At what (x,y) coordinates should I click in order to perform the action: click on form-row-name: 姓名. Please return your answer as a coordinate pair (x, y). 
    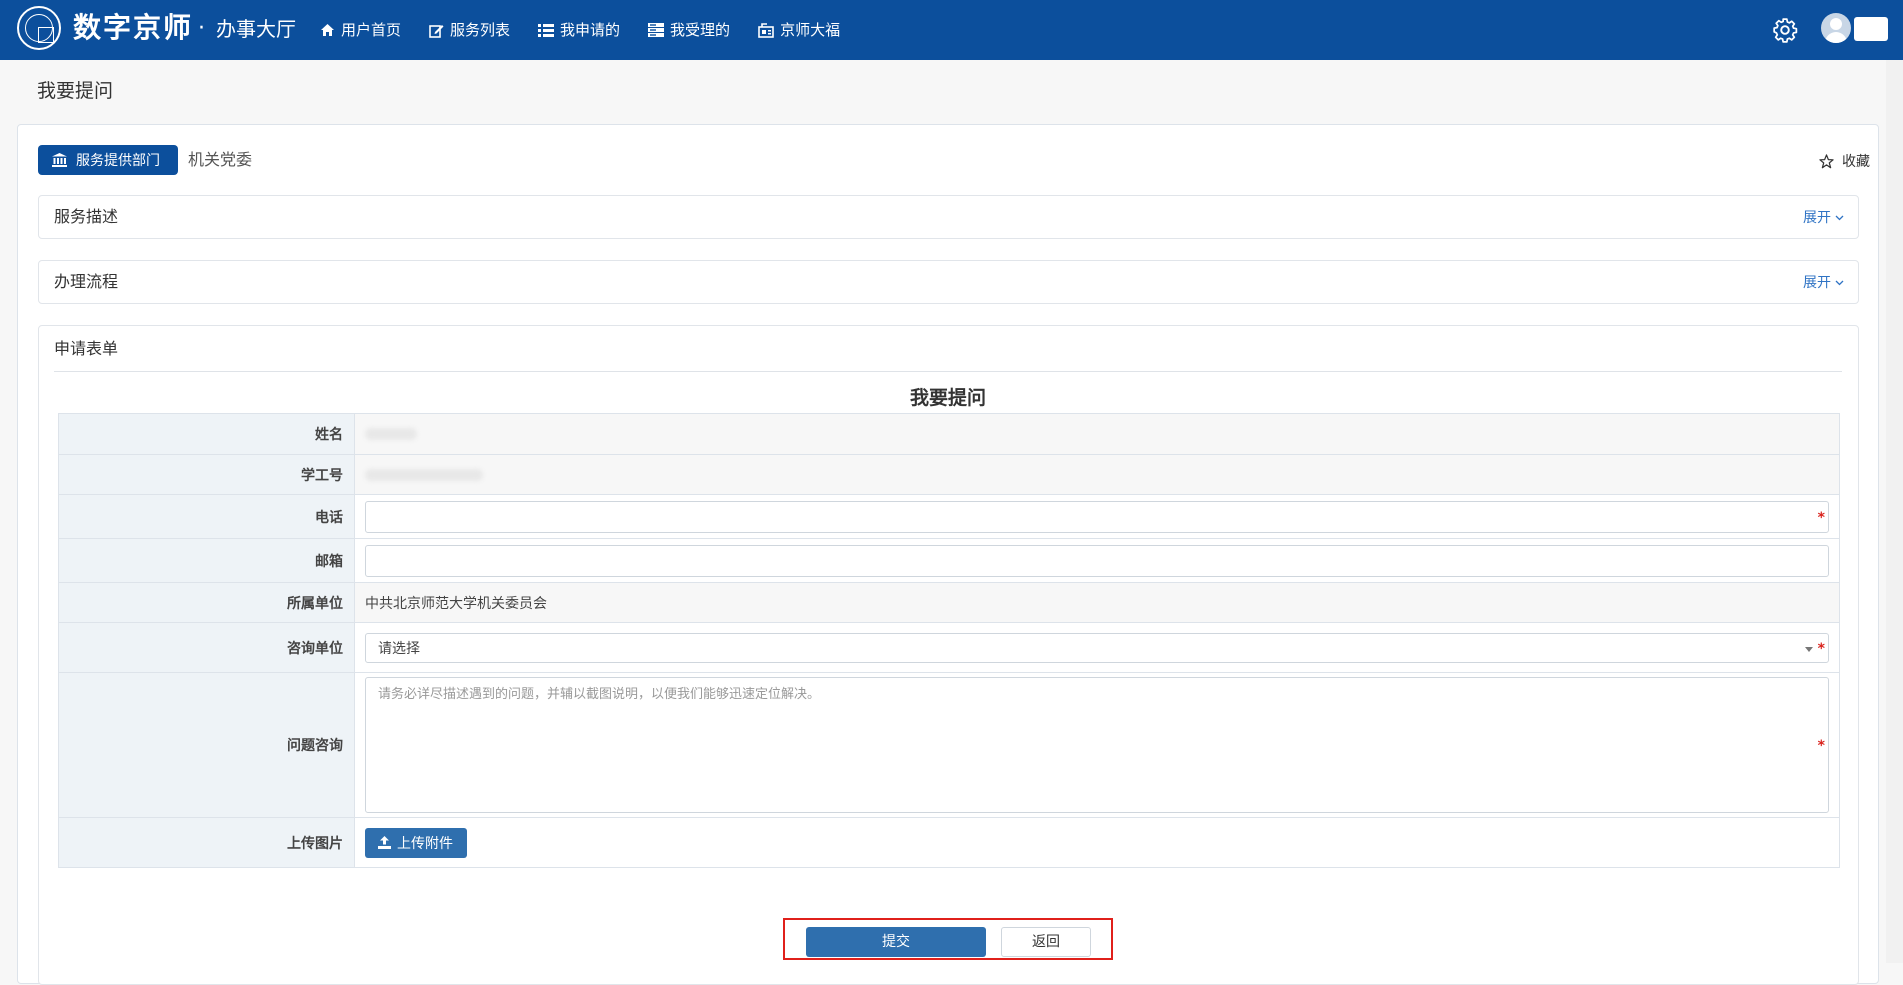
    Looking at the image, I should click on (949, 434).